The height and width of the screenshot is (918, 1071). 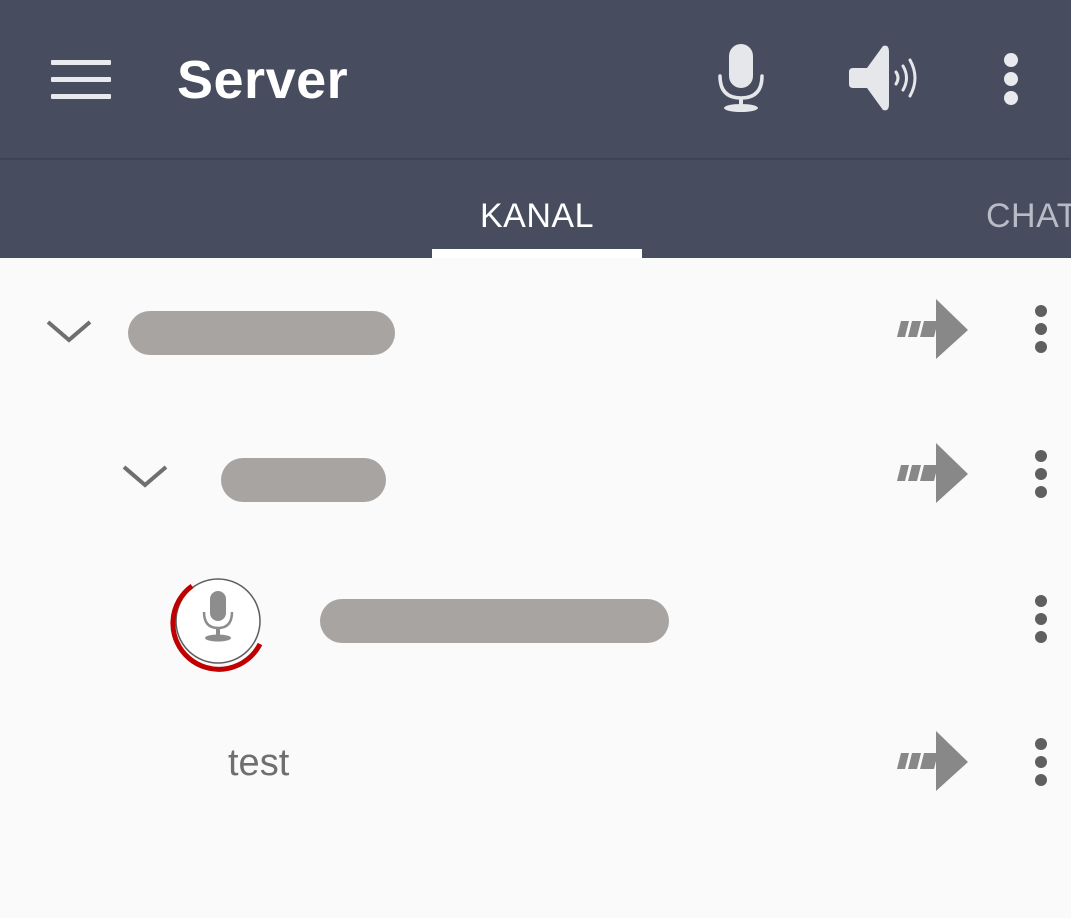 What do you see at coordinates (494, 621) in the screenshot?
I see `client-name-redacted` at bounding box center [494, 621].